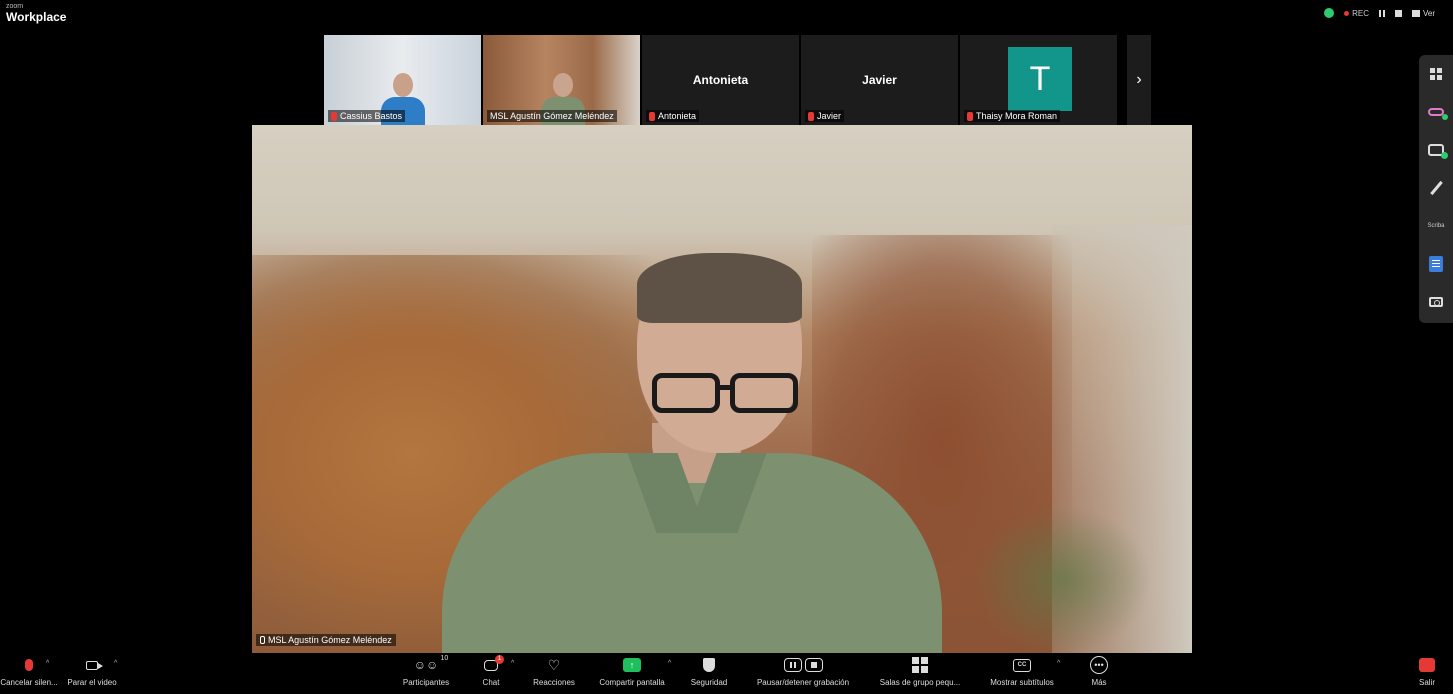  Describe the element at coordinates (677, 116) in the screenshot. I see `participant-name: Antonieta` at that location.